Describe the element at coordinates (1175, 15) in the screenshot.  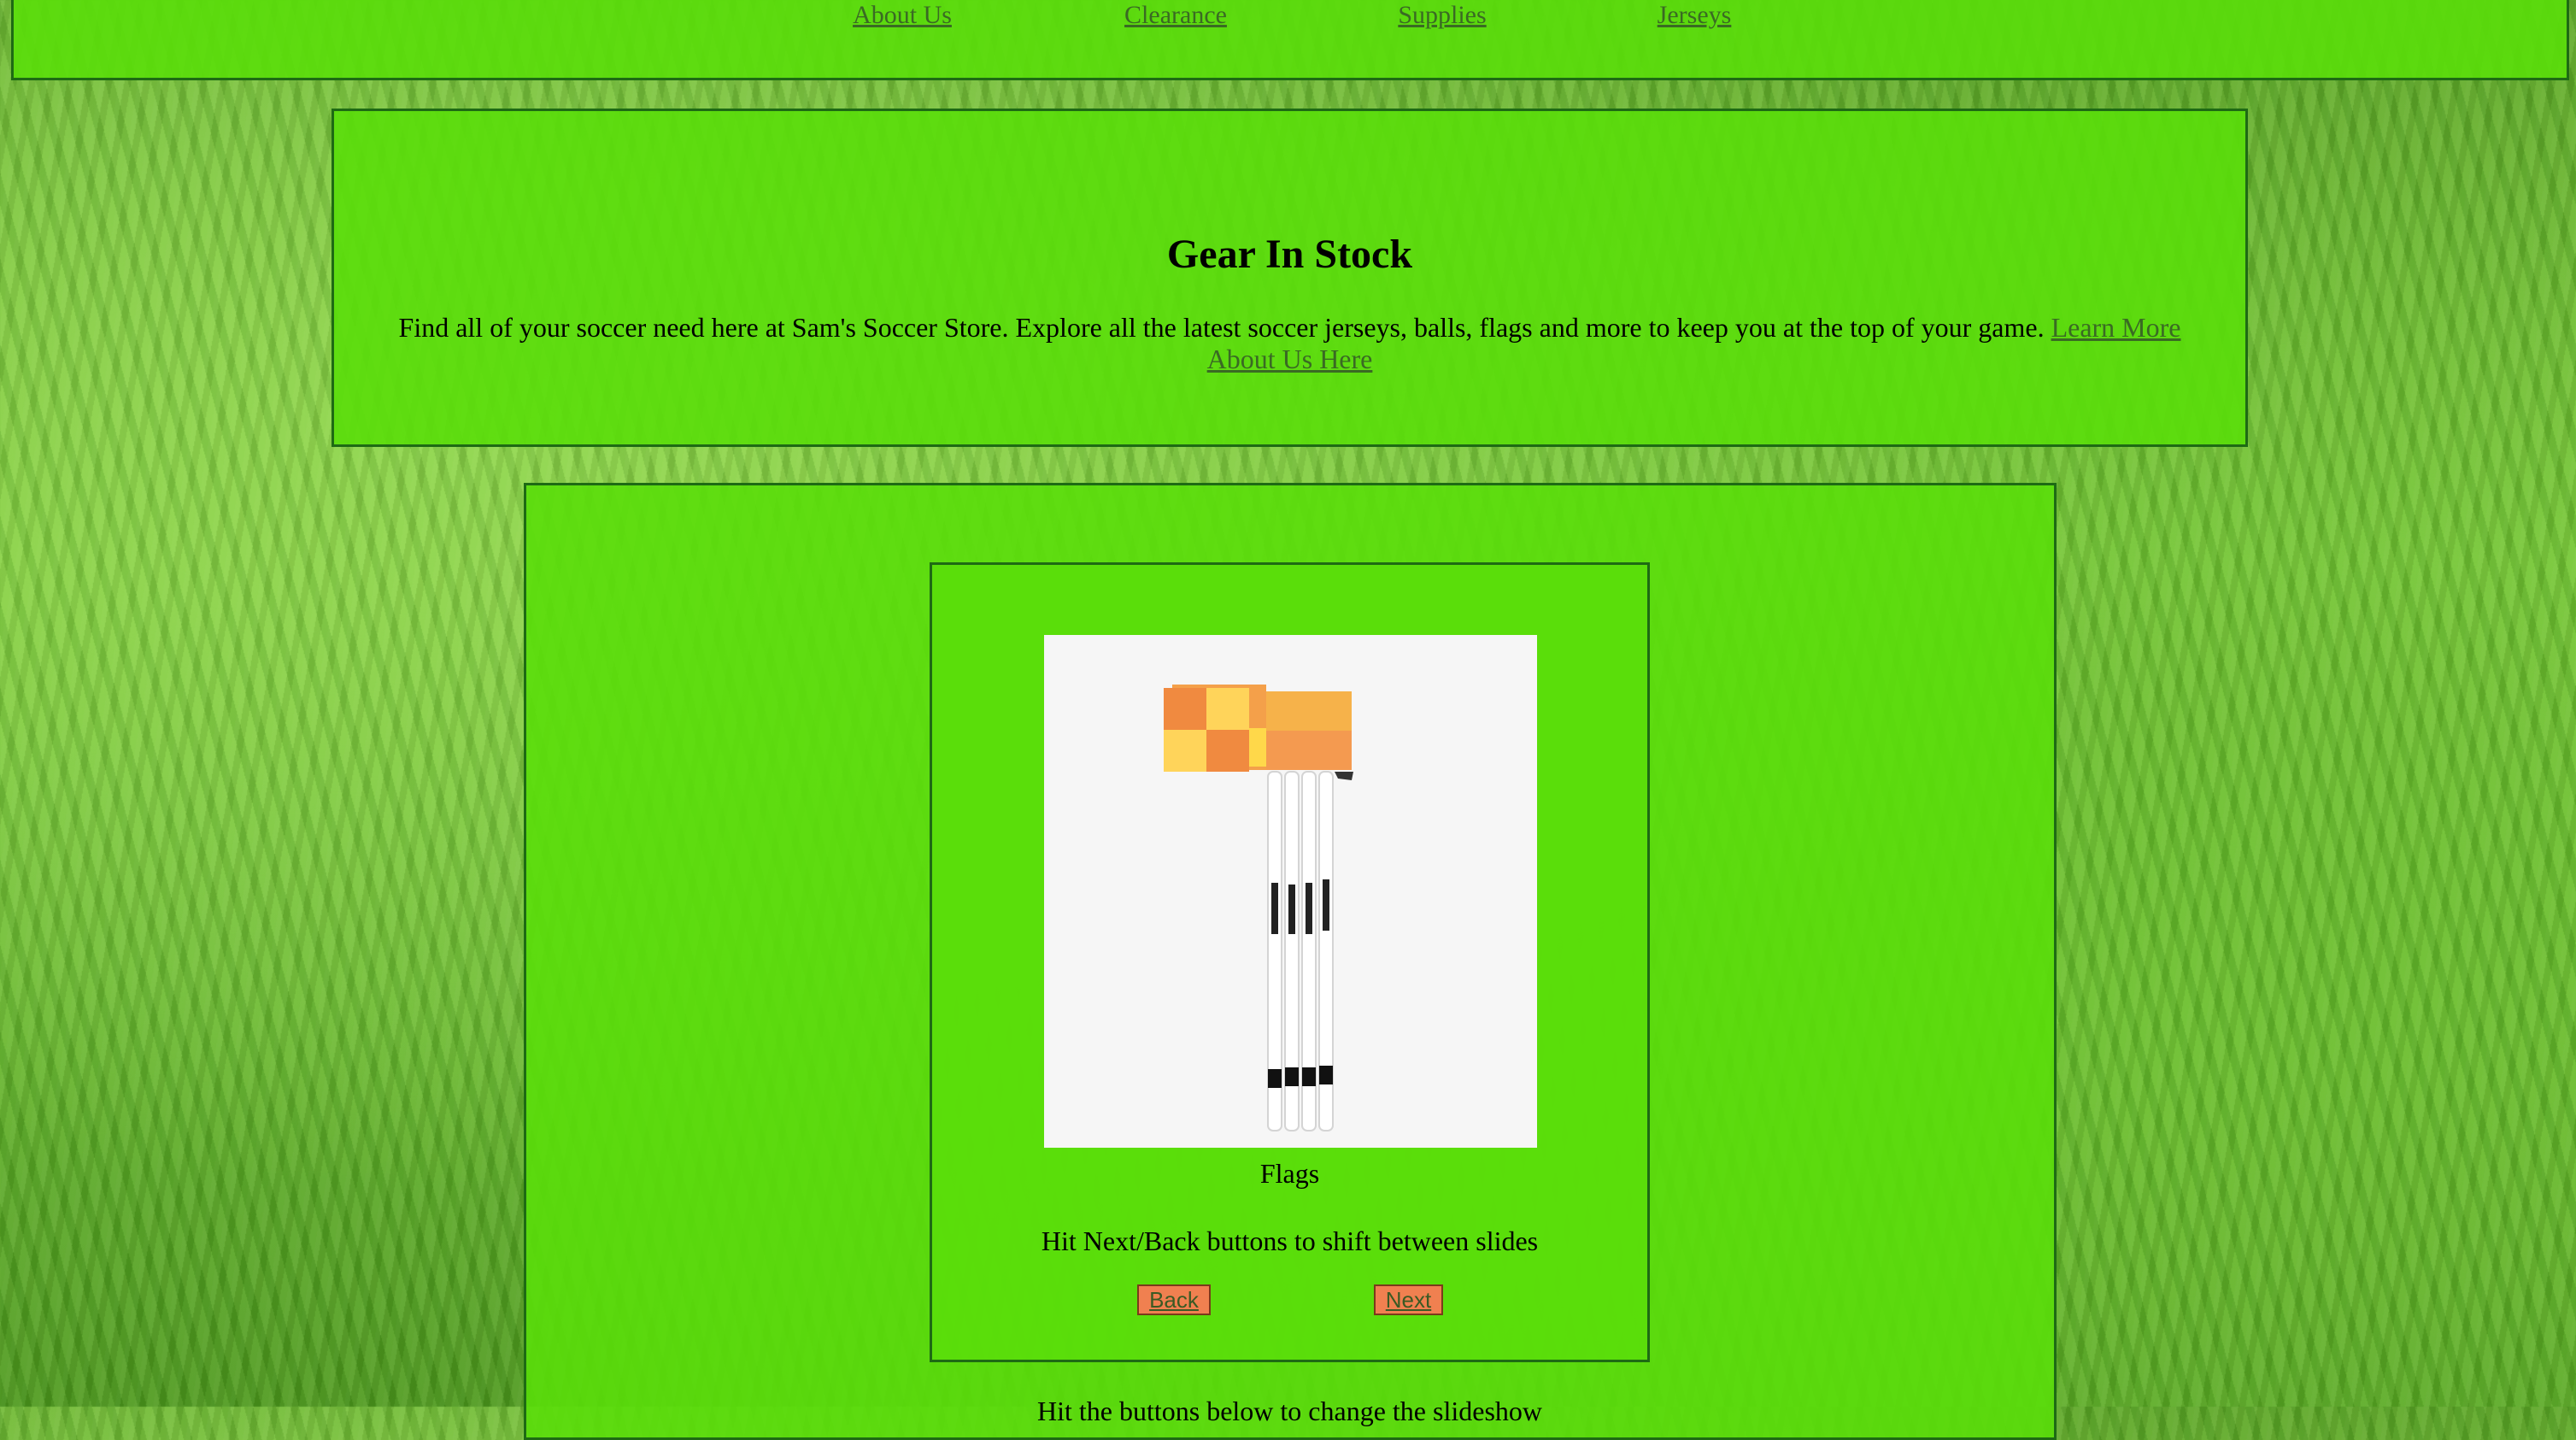
I see `nav-link-clearance: Clearance` at that location.